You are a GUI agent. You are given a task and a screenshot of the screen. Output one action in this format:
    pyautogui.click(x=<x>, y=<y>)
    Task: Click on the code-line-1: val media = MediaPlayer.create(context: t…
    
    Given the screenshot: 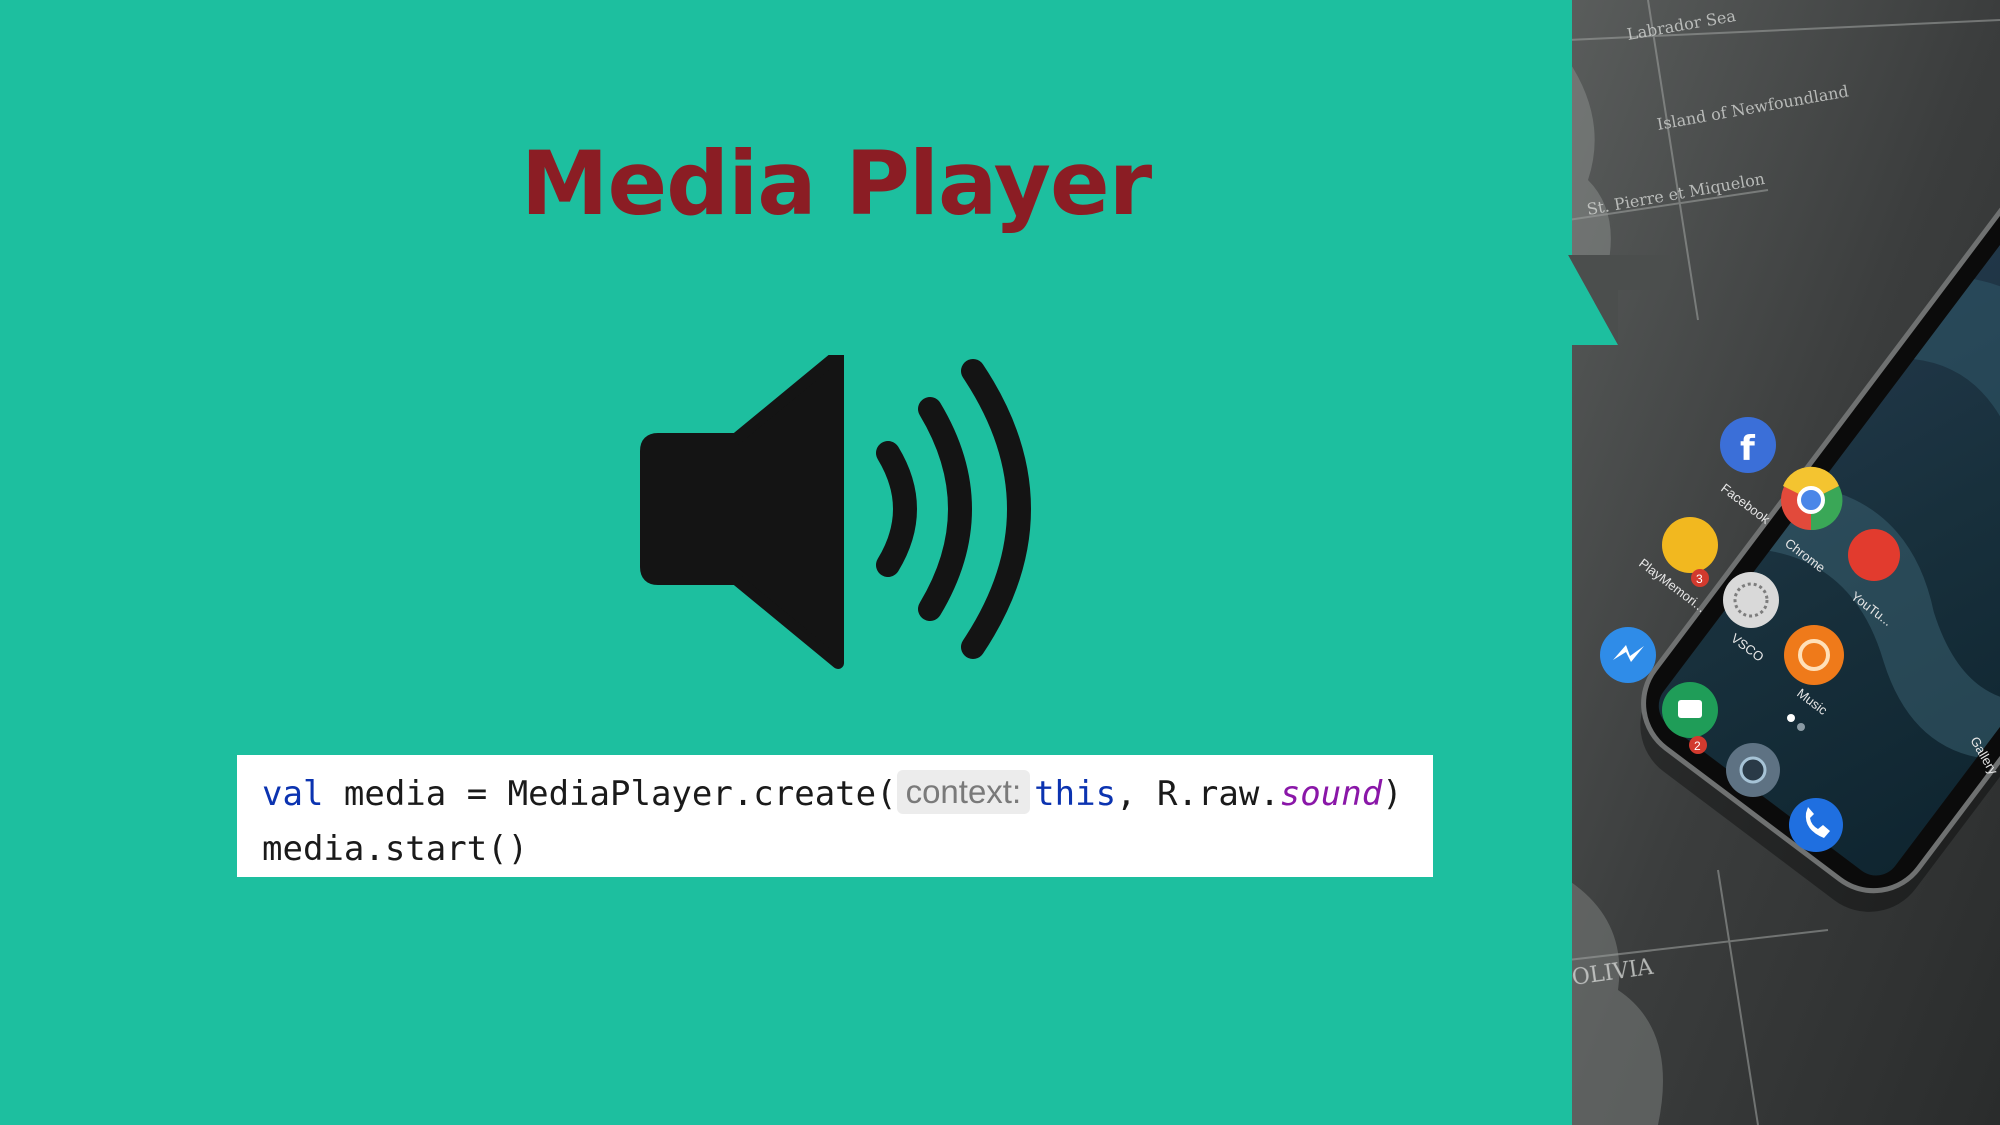 What is the action you would take?
    pyautogui.click(x=847, y=794)
    